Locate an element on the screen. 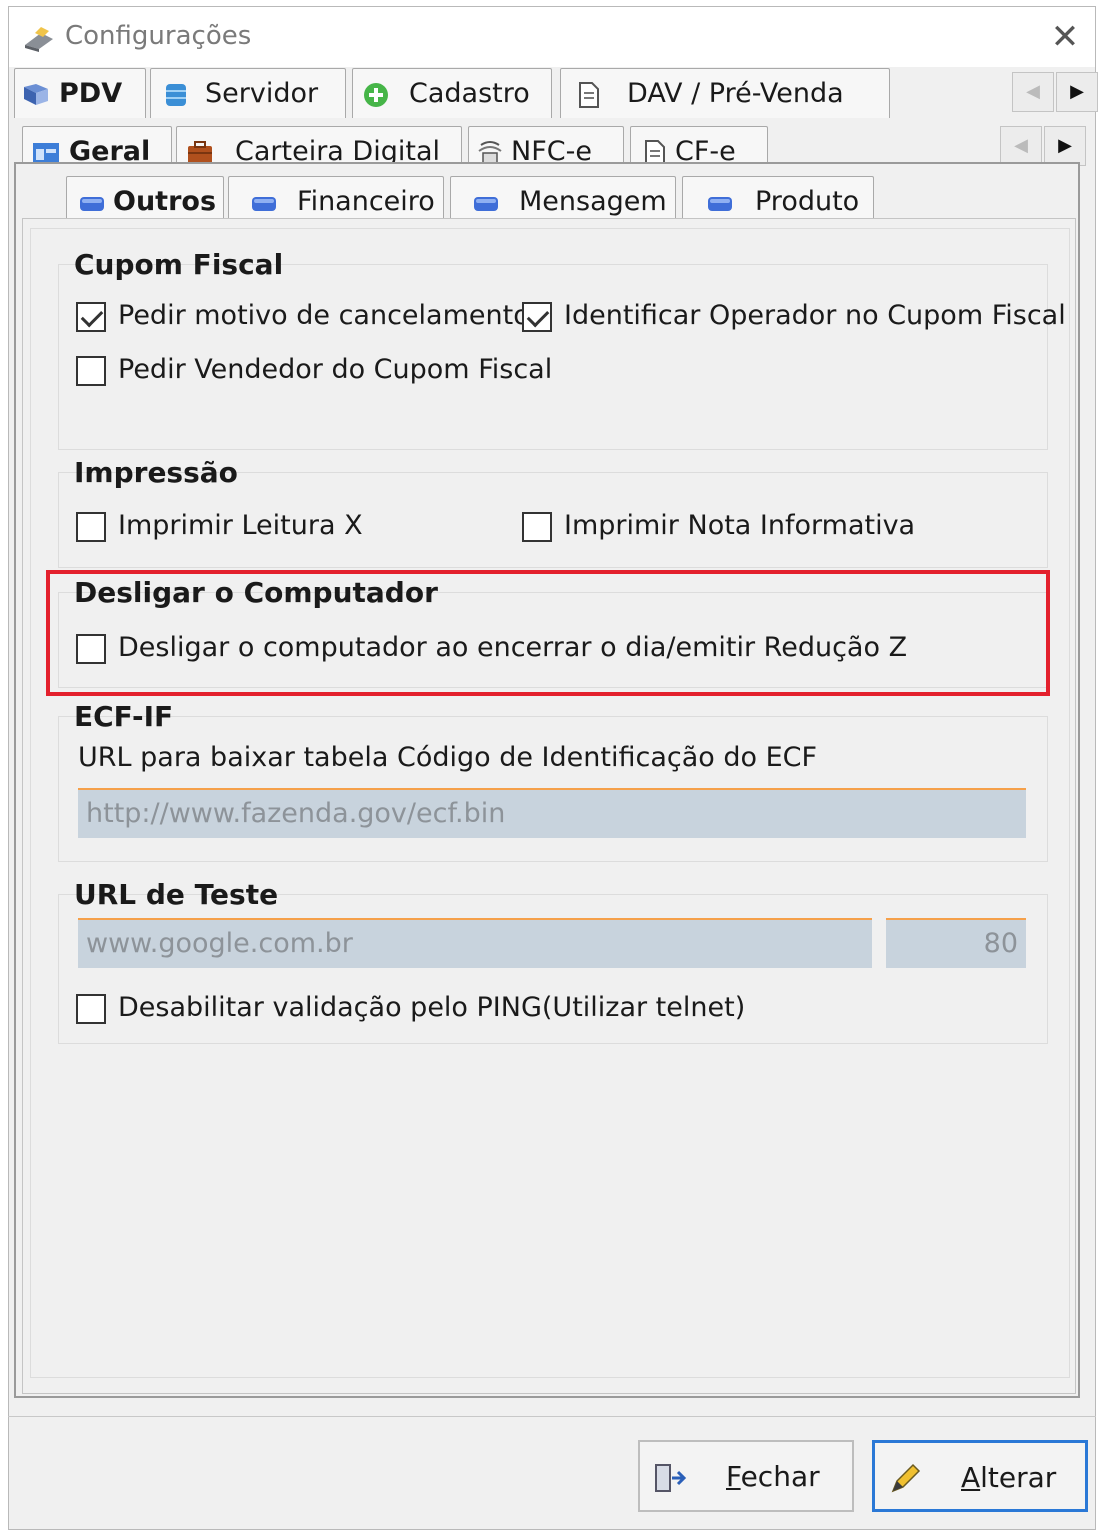 The width and height of the screenshot is (1098, 1532). port-field: 80 is located at coordinates (956, 943).